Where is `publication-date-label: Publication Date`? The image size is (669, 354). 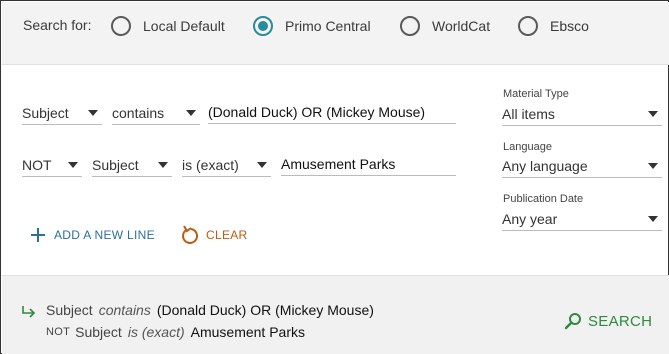 publication-date-label: Publication Date is located at coordinates (543, 199).